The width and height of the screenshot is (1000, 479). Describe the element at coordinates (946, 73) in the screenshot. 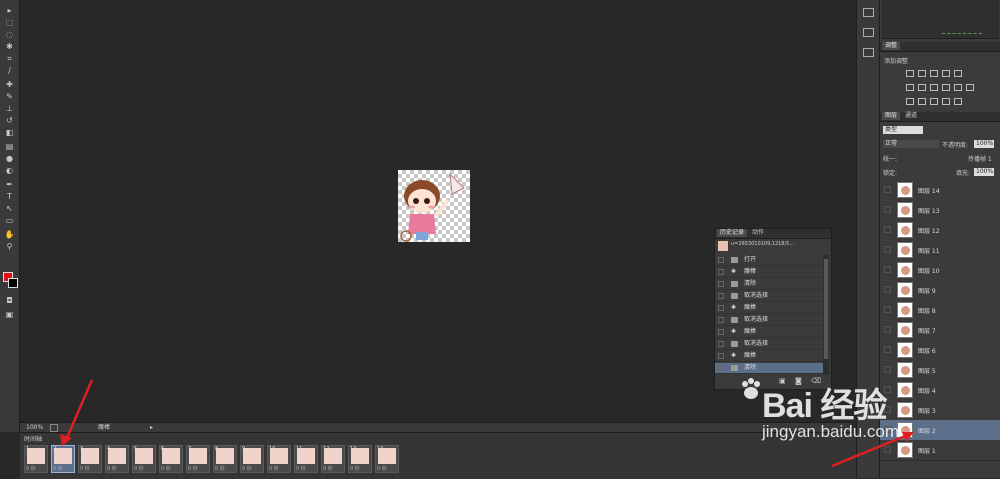

I see `exposure-icon` at that location.